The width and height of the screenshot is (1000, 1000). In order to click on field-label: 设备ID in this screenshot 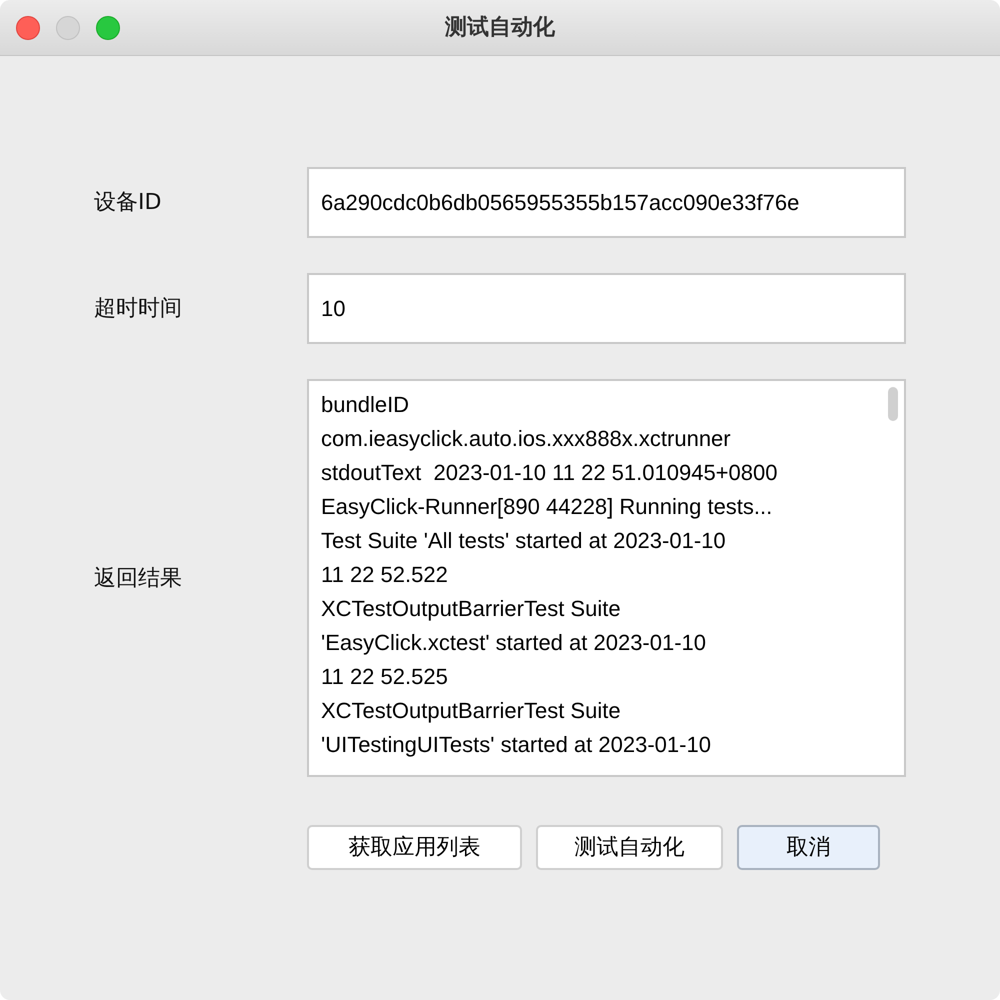, I will do `click(128, 203)`.